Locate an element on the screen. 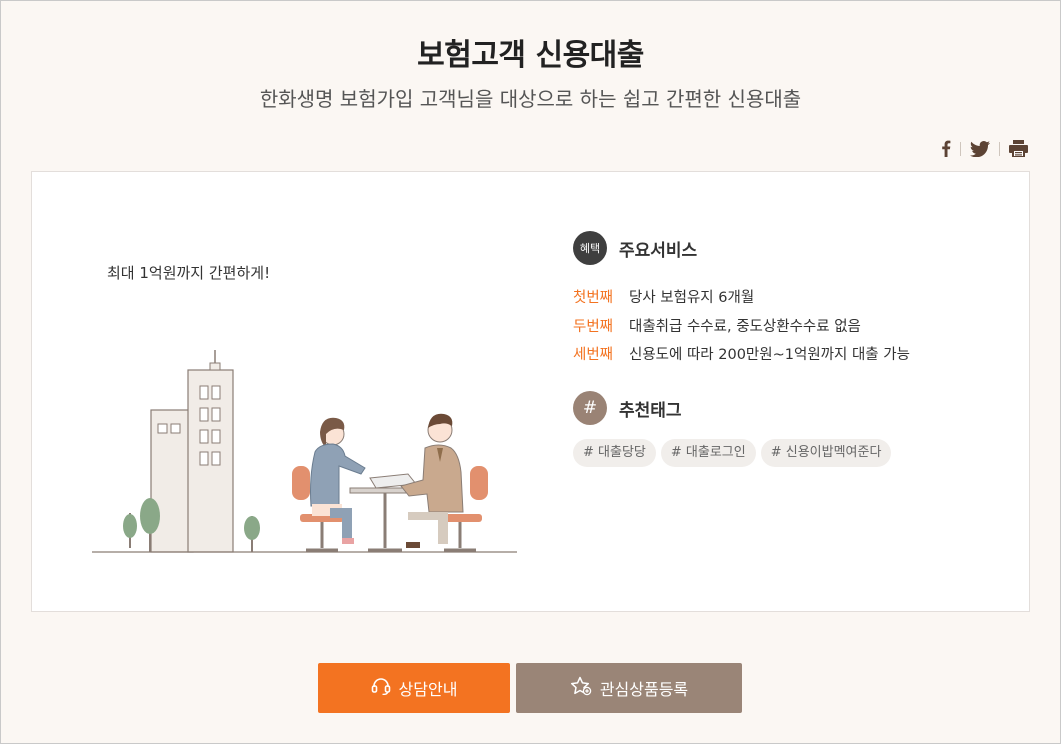 This screenshot has width=1061, height=744. page-title: 보험고객 신용대출 is located at coordinates (530, 55).